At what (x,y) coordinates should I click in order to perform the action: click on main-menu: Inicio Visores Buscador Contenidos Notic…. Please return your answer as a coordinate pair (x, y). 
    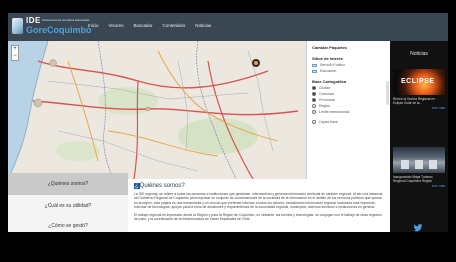
    Looking at the image, I should click on (149, 25).